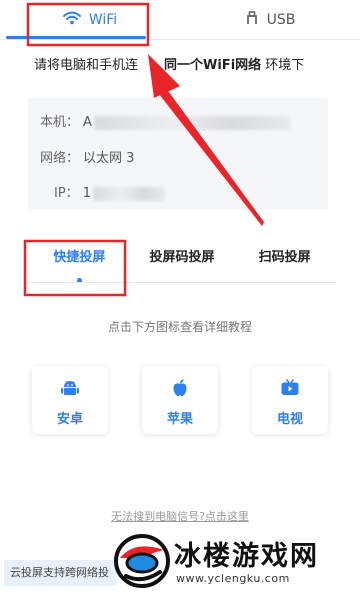 The width and height of the screenshot is (360, 592). What do you see at coordinates (70, 388) in the screenshot?
I see `android-icon` at bounding box center [70, 388].